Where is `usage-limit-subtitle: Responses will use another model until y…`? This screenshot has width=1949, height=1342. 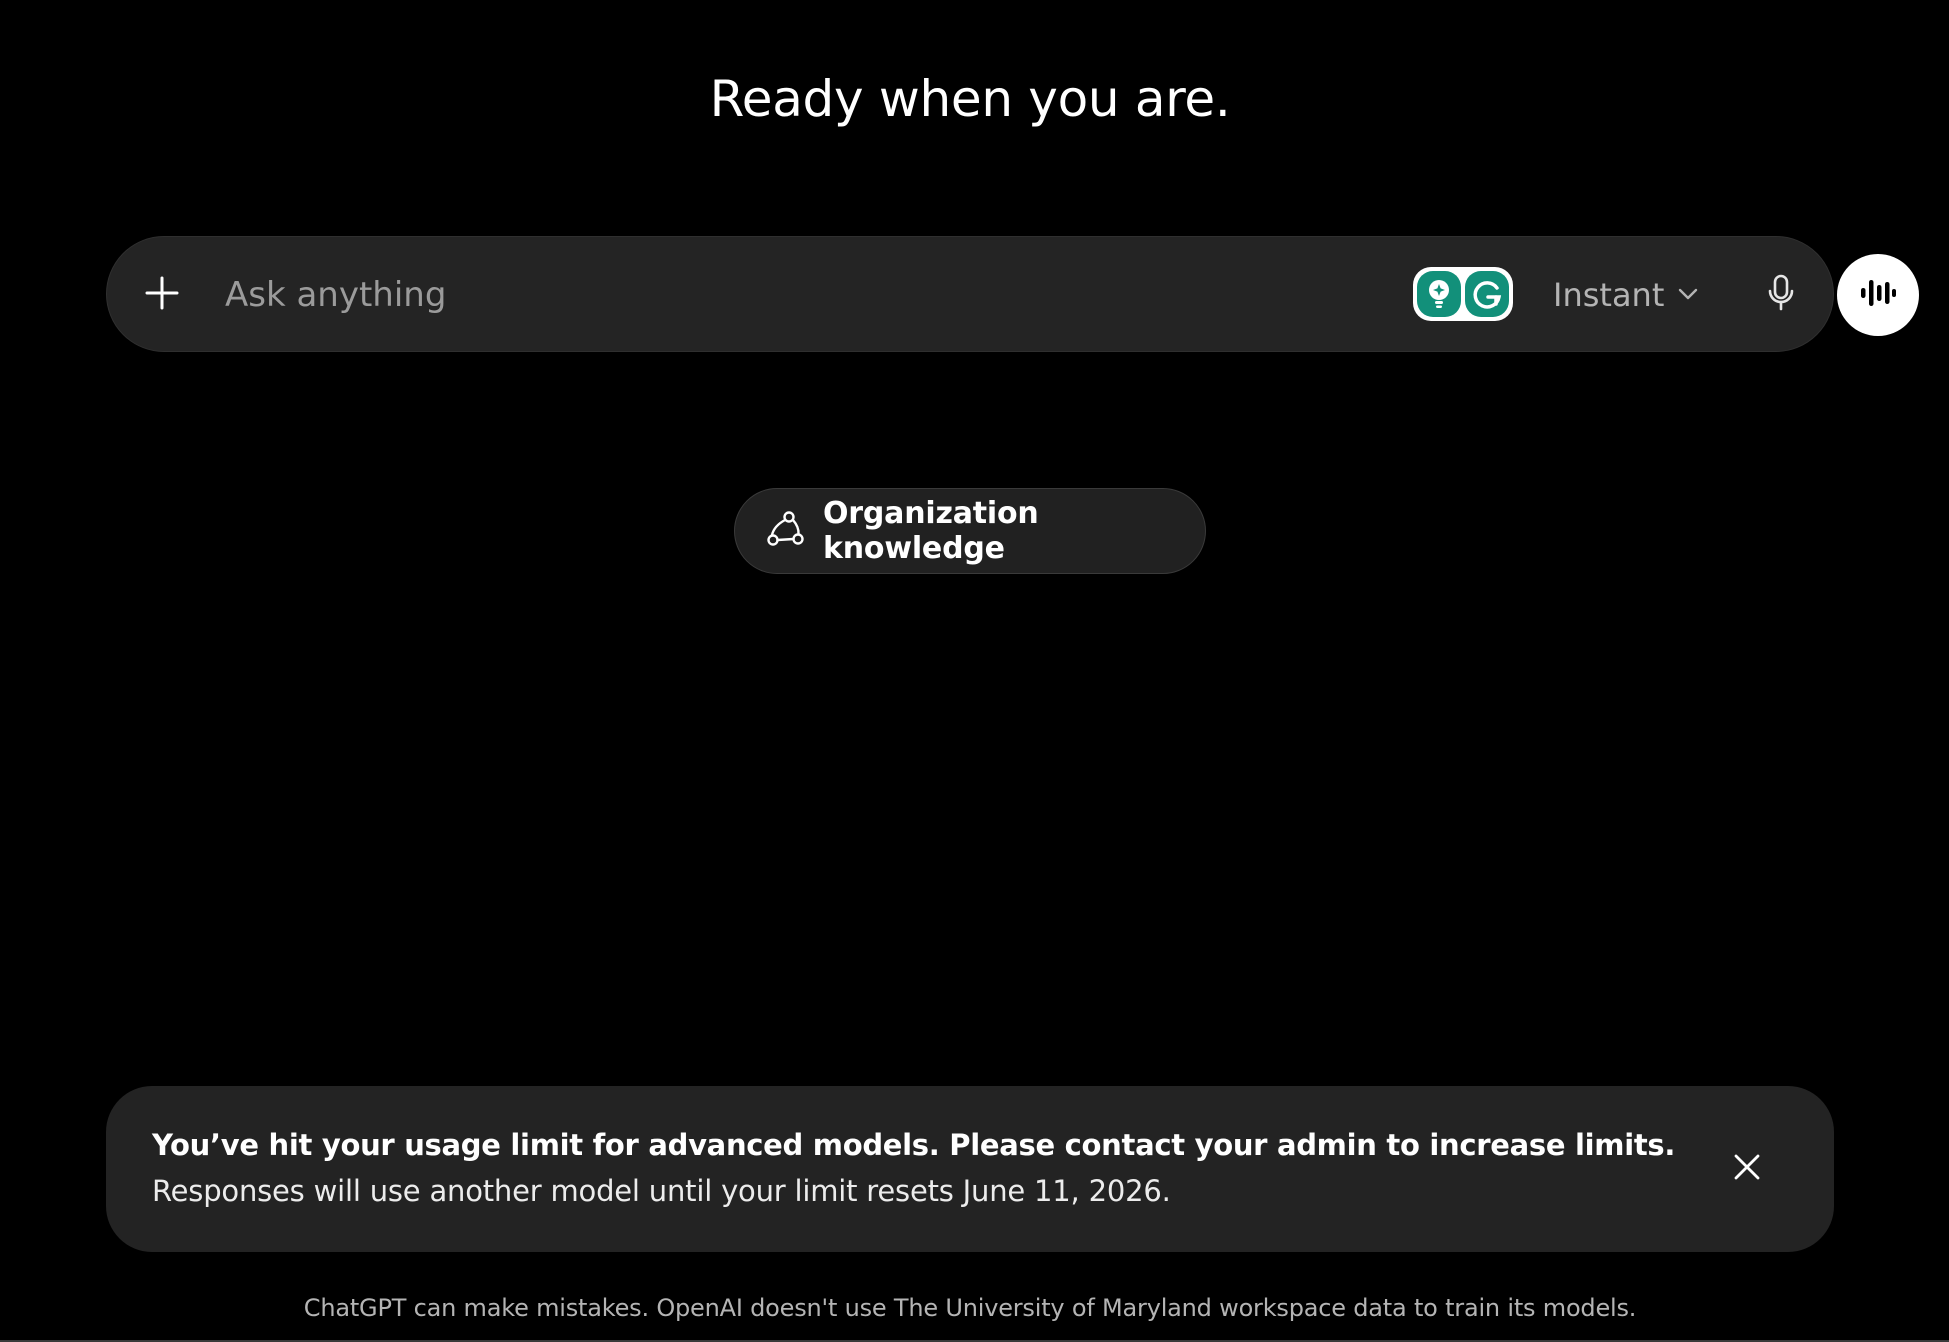 usage-limit-subtitle: Responses will use another model until y… is located at coordinates (661, 1191).